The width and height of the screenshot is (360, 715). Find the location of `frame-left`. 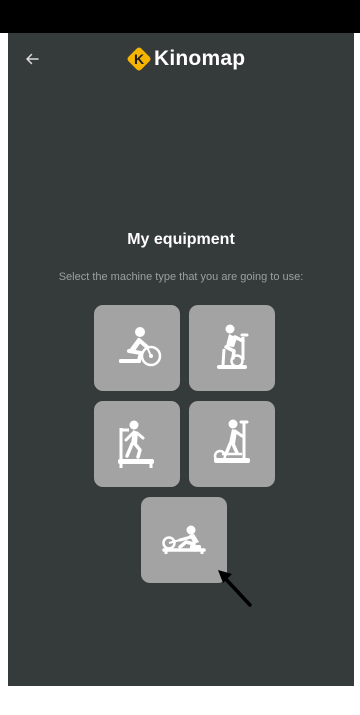

frame-left is located at coordinates (4, 374).